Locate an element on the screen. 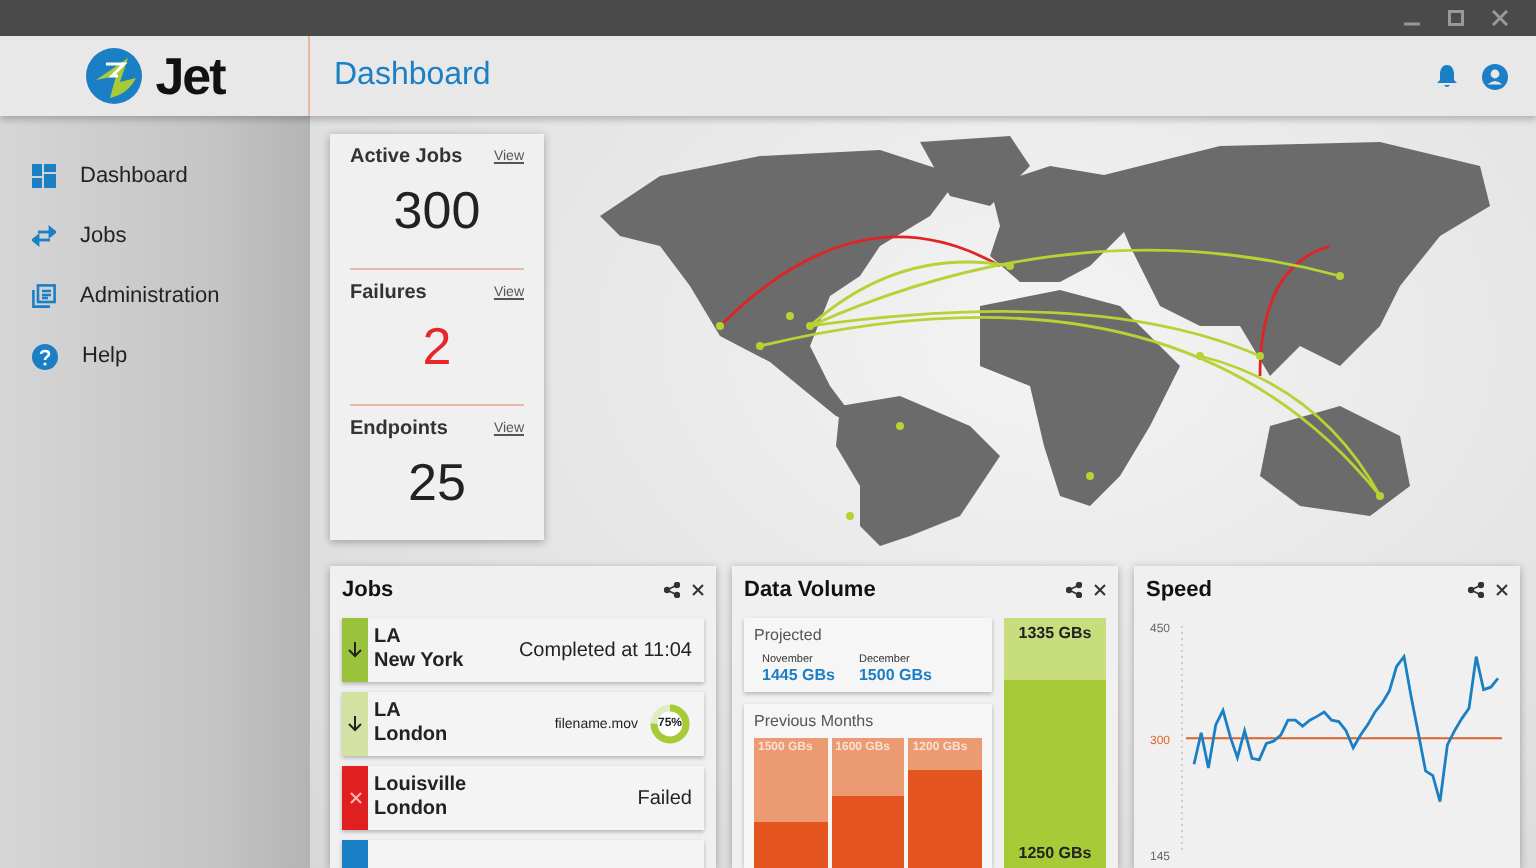 Image resolution: width=1536 pixels, height=868 pixels. job-row: Louisville London Failed is located at coordinates (523, 798).